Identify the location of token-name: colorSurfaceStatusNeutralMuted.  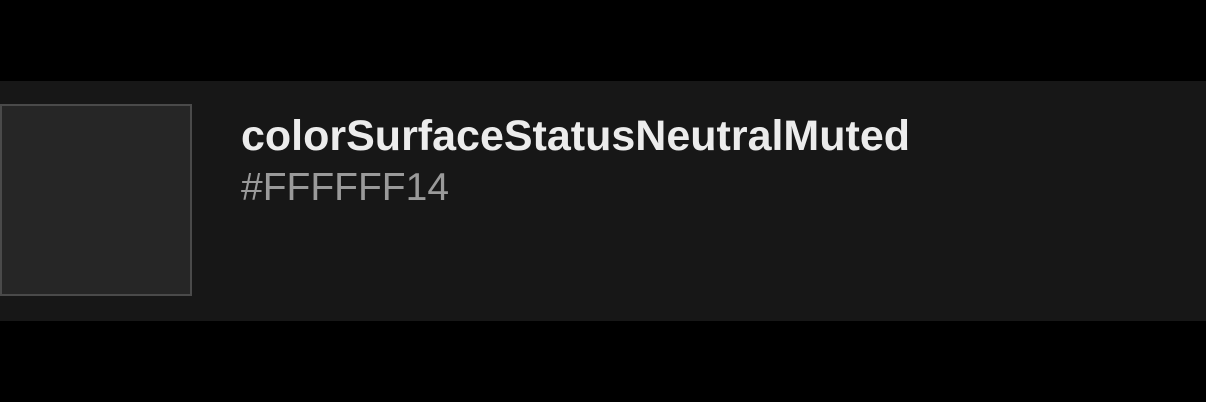
(576, 136).